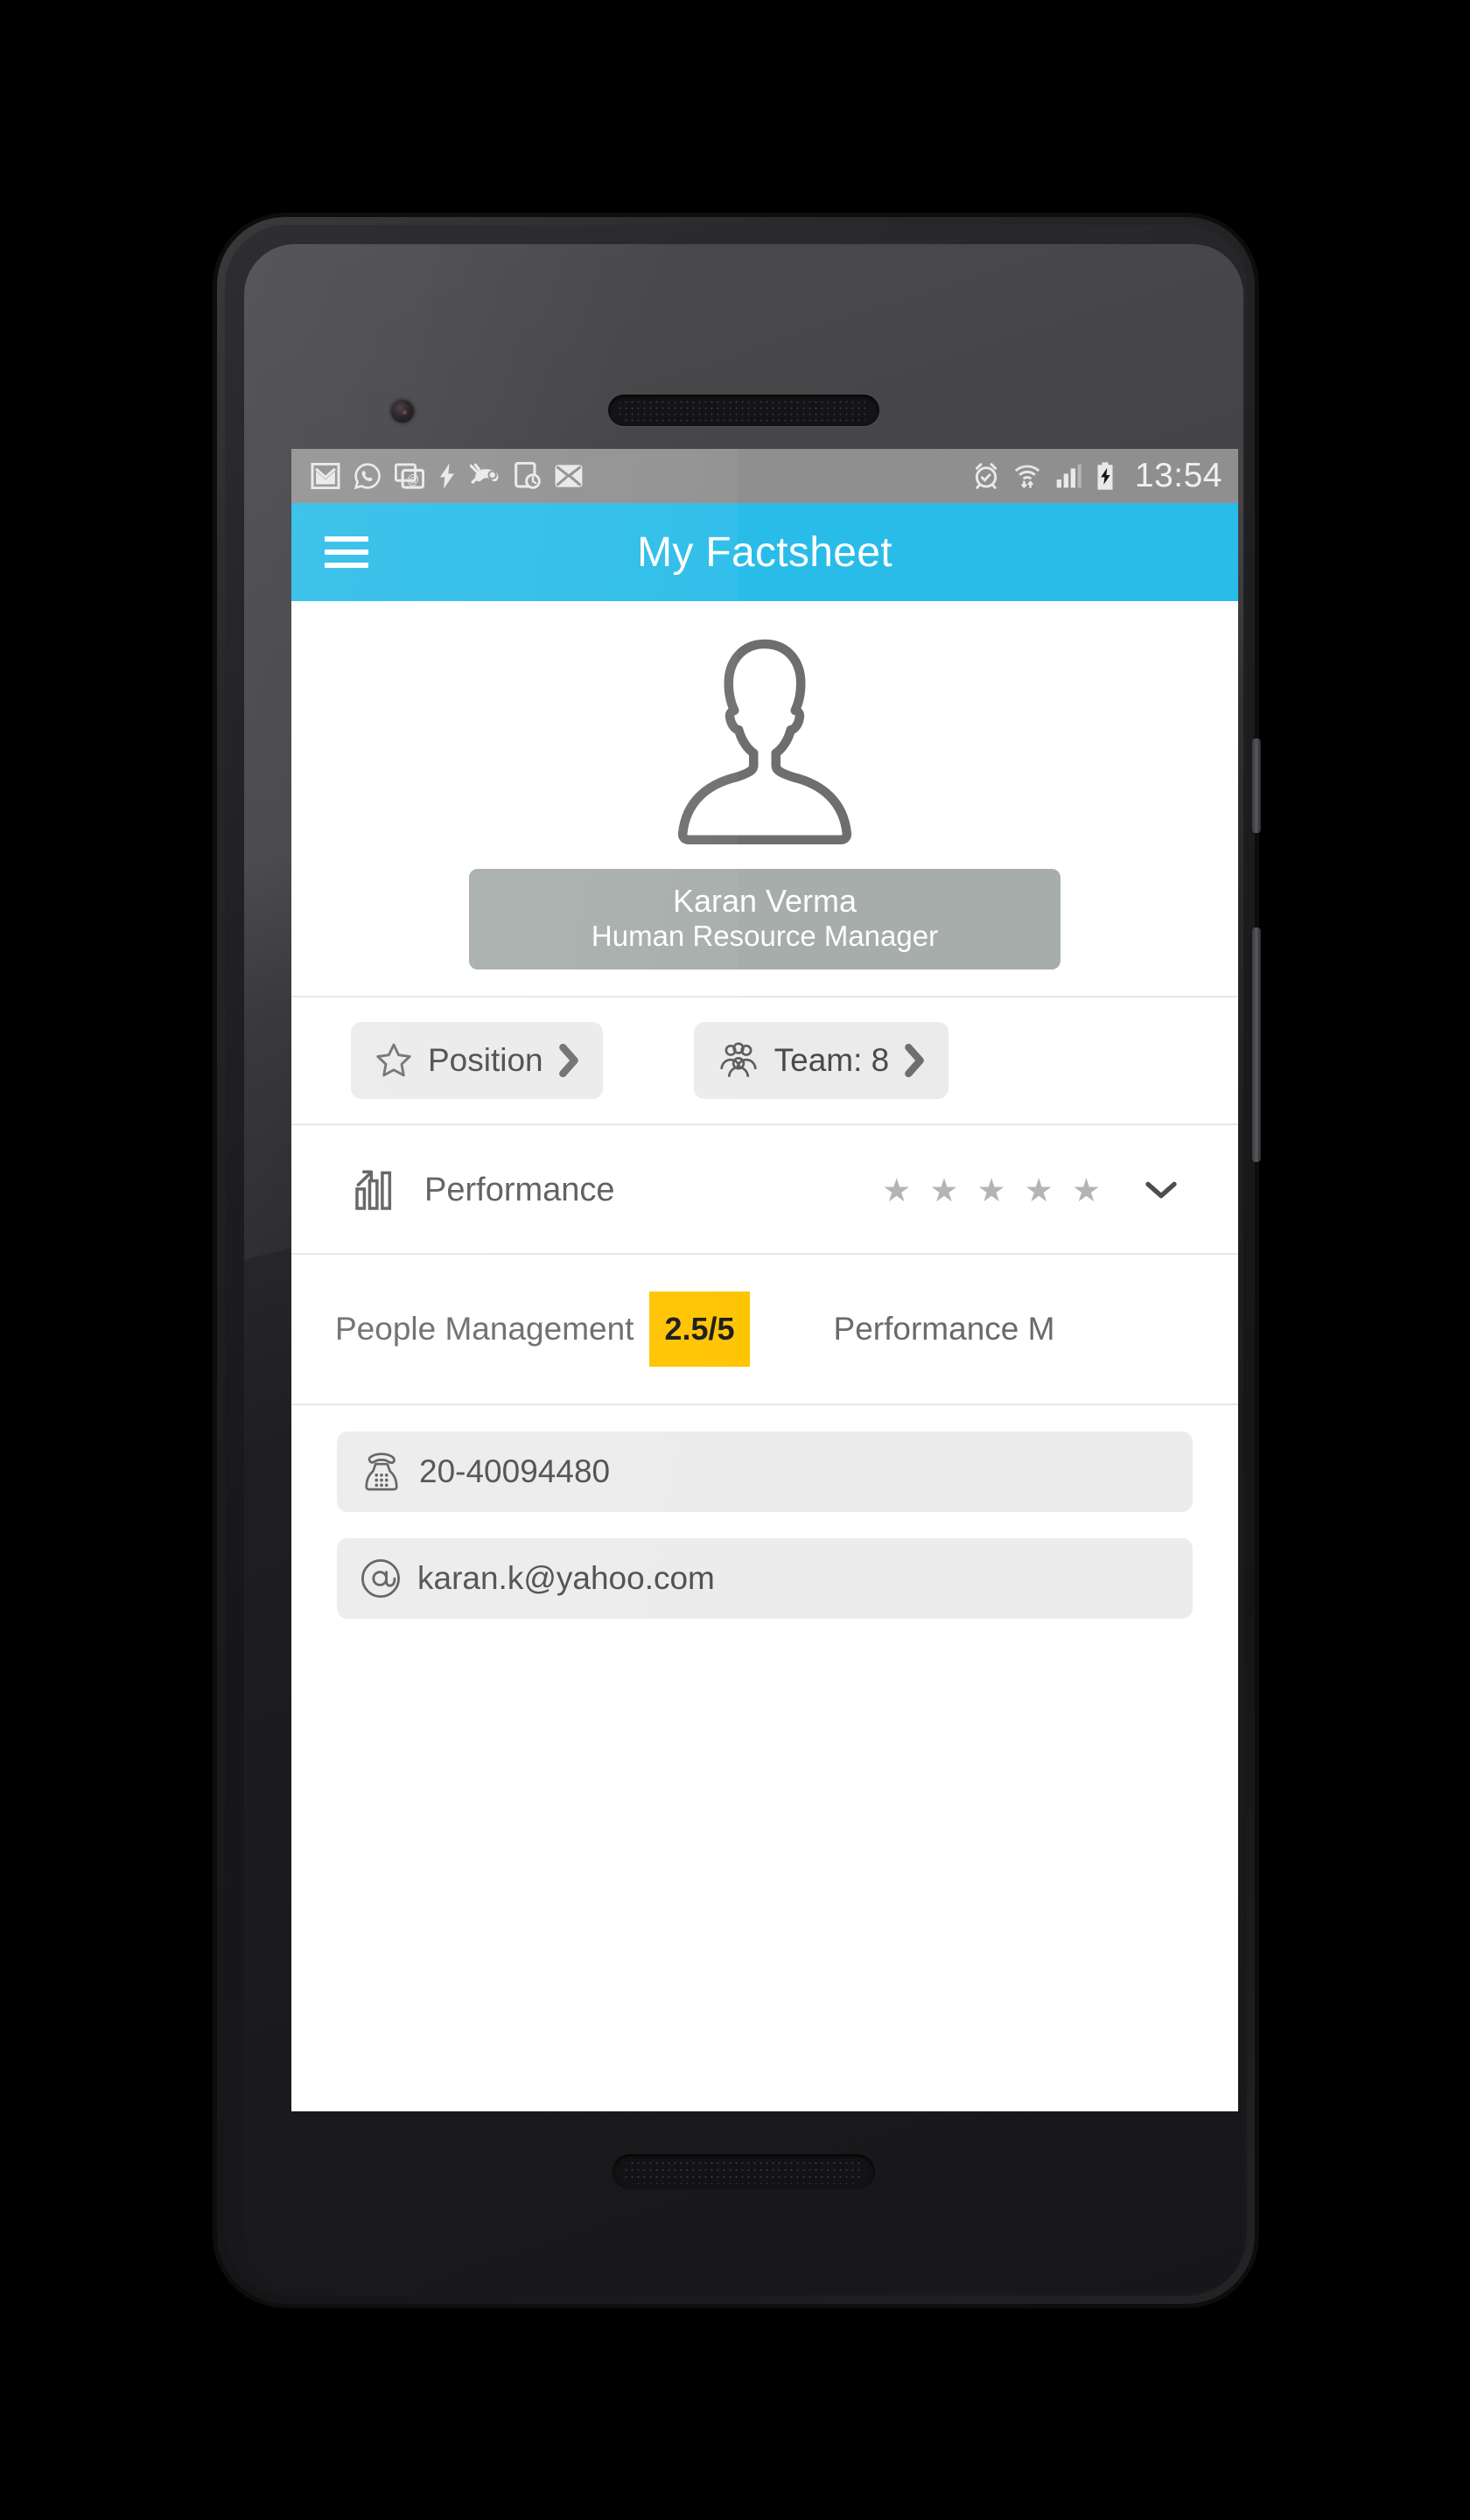 This screenshot has width=1470, height=2520. Describe the element at coordinates (393, 1060) in the screenshot. I see `star-outline-icon` at that location.